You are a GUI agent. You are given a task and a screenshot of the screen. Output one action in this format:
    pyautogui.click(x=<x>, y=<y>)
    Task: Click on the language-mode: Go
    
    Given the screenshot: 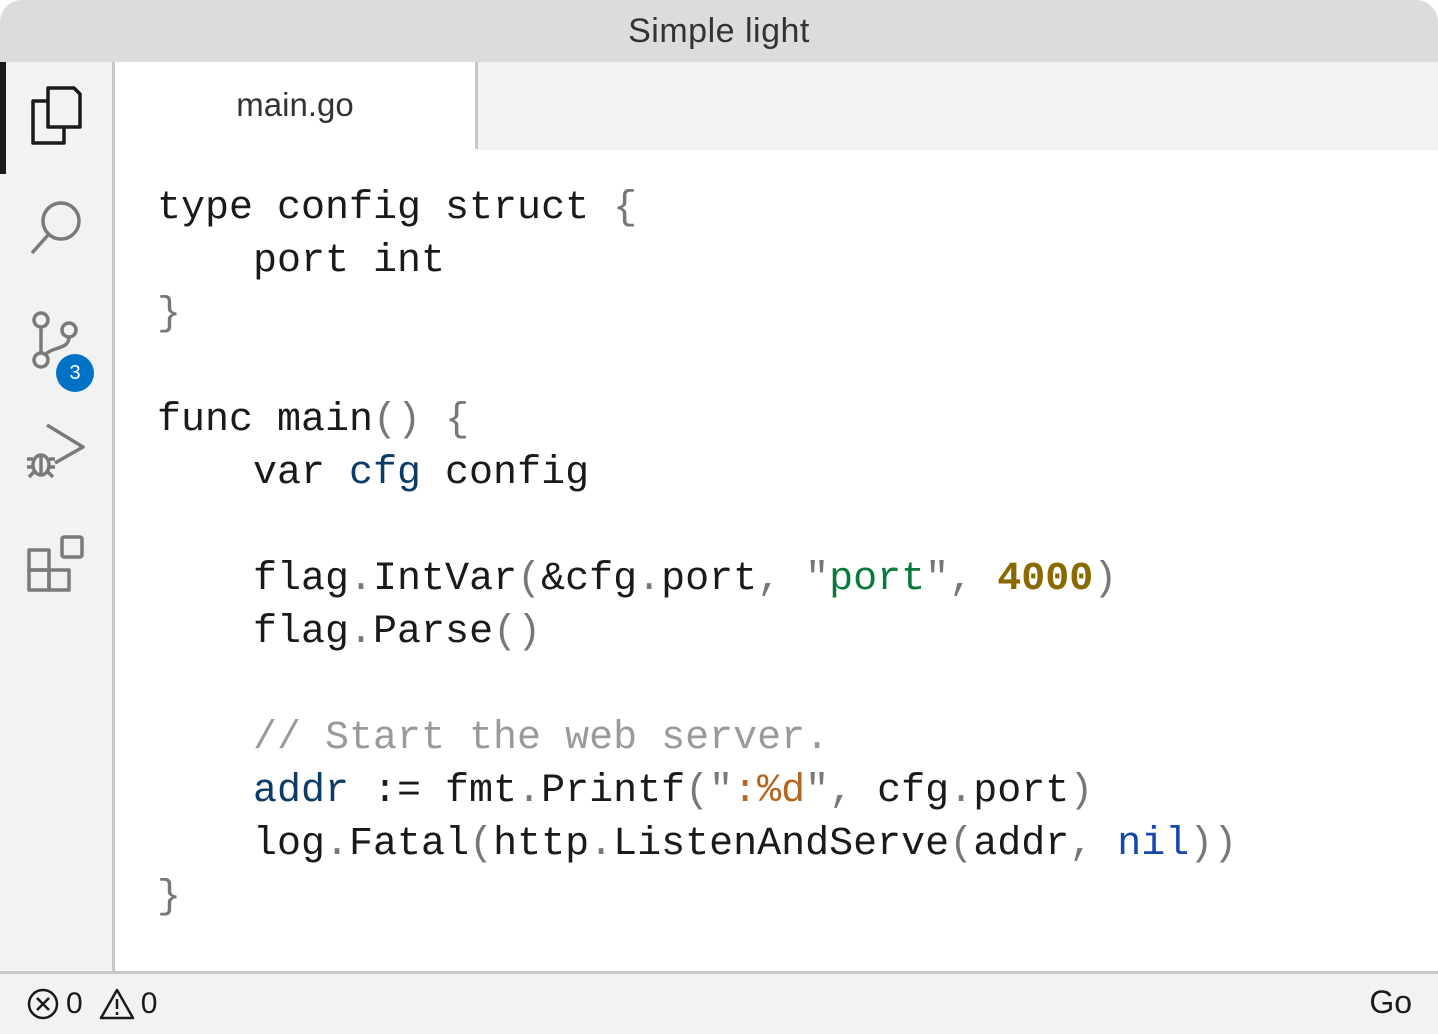 What is the action you would take?
    pyautogui.click(x=1390, y=1002)
    